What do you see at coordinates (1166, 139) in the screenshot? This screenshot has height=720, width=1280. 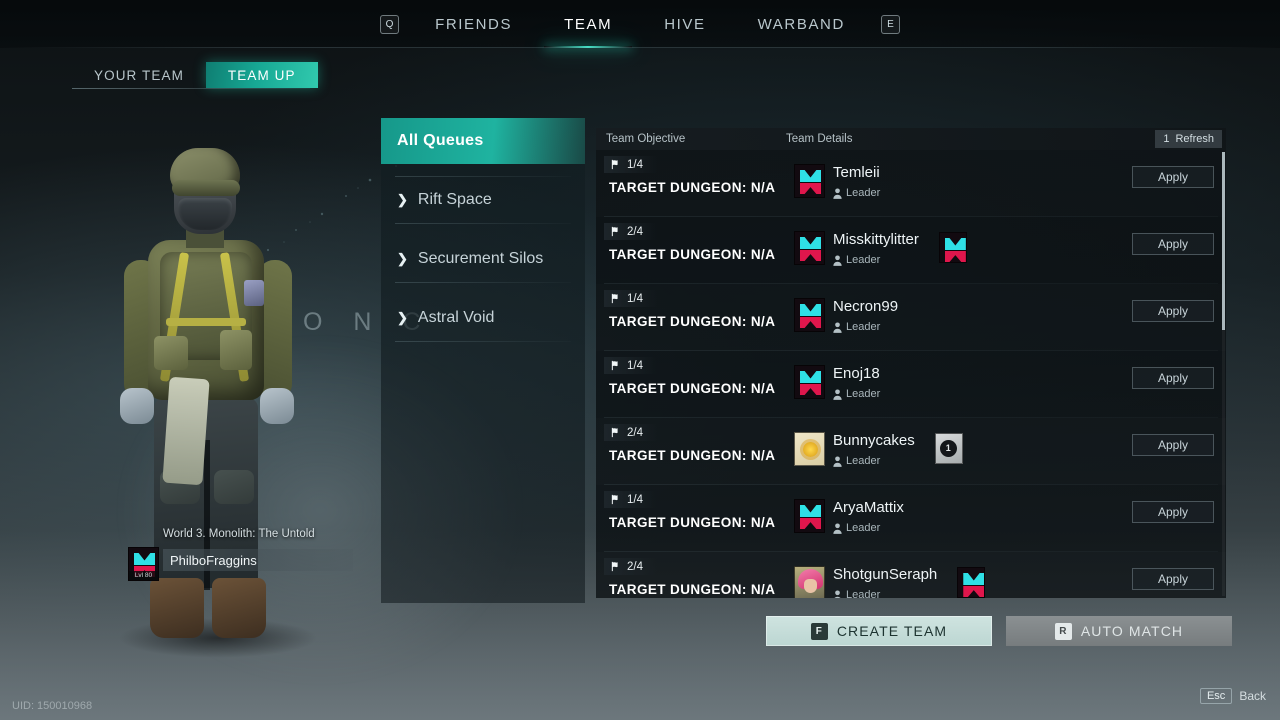 I see `refresh-count: 1` at bounding box center [1166, 139].